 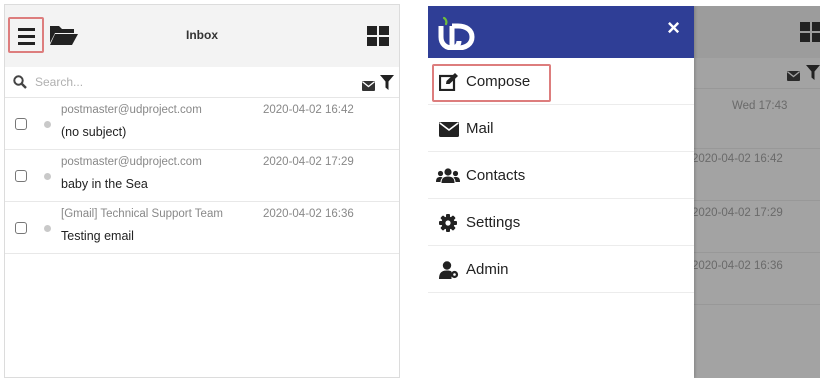 What do you see at coordinates (448, 225) in the screenshot?
I see `gear-icon` at bounding box center [448, 225].